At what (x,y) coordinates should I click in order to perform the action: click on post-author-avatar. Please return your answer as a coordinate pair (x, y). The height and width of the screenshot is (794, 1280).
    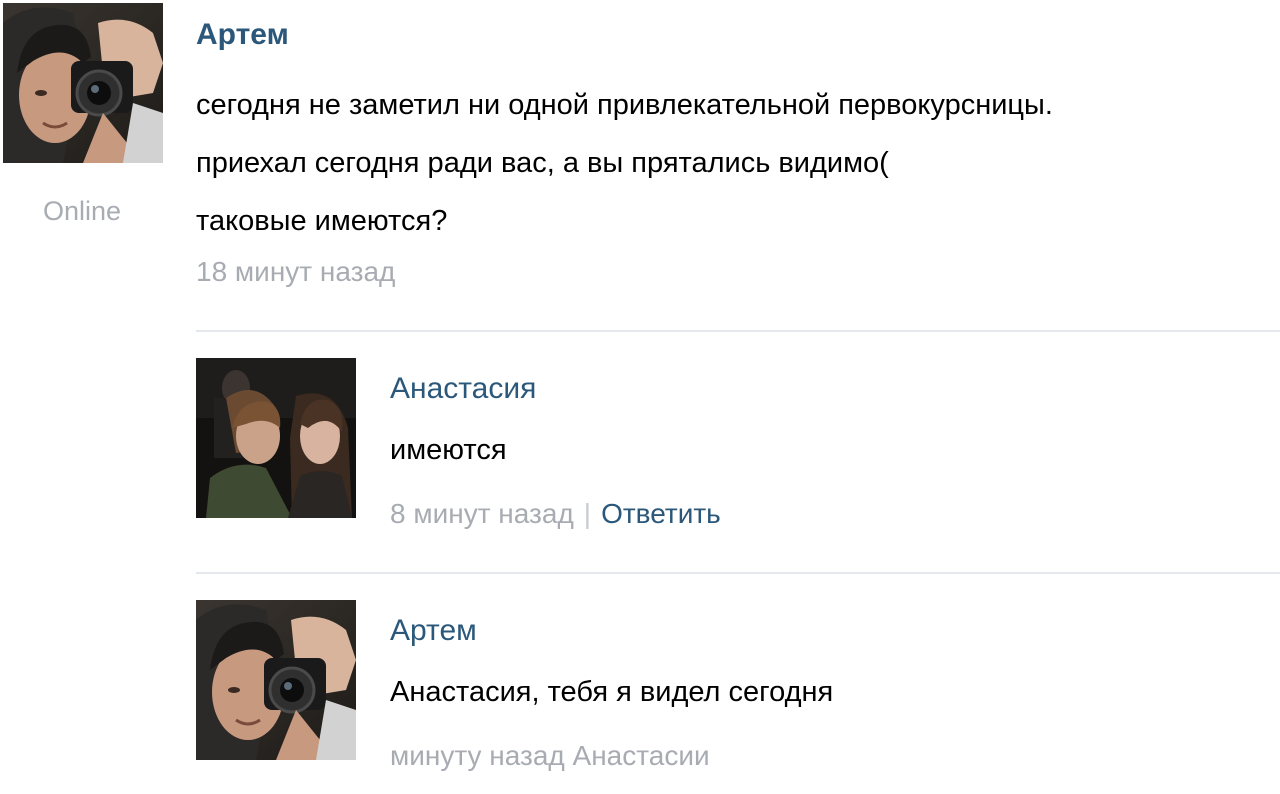
    Looking at the image, I should click on (83, 83).